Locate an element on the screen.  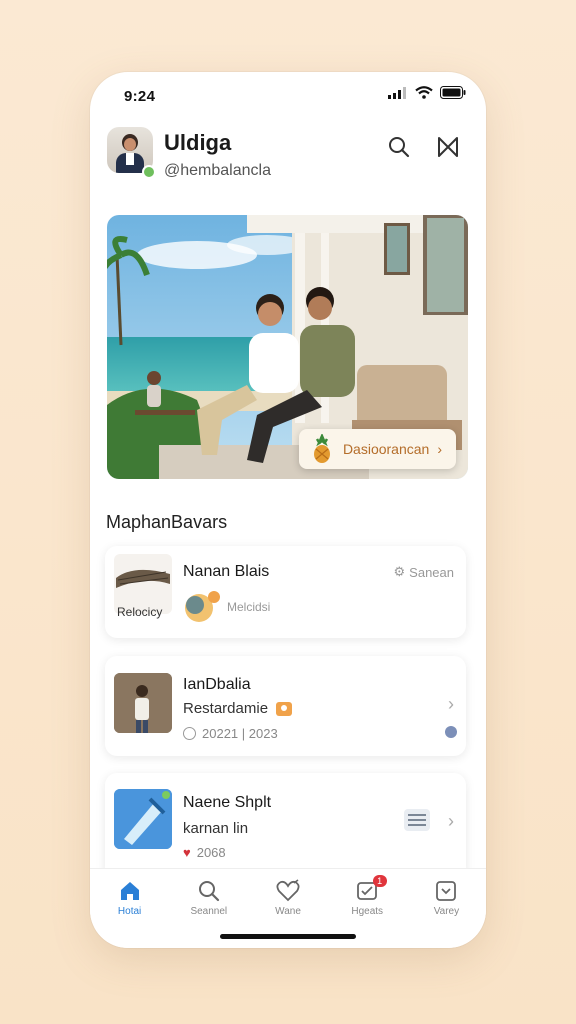
section-title: MaphanBavars is located at coordinates (167, 522).